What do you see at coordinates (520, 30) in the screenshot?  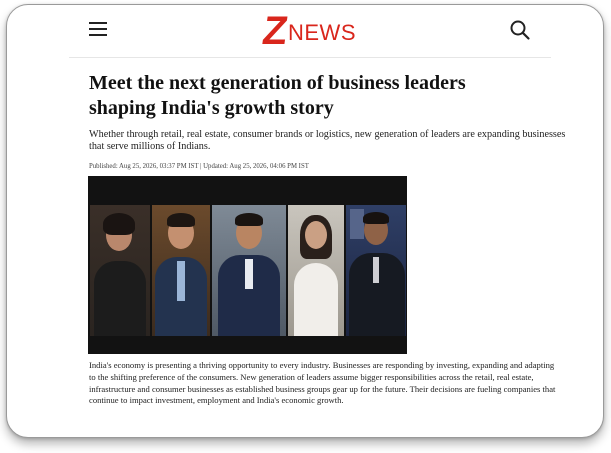 I see `search-icon` at bounding box center [520, 30].